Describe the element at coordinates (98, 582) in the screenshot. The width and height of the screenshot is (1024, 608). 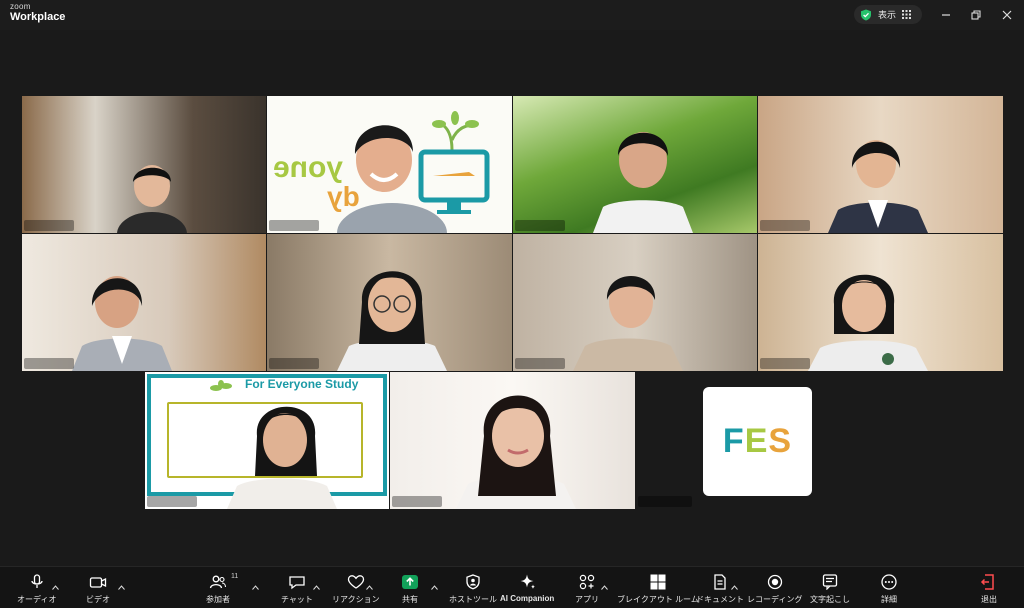
I see `video-camera-icon` at that location.